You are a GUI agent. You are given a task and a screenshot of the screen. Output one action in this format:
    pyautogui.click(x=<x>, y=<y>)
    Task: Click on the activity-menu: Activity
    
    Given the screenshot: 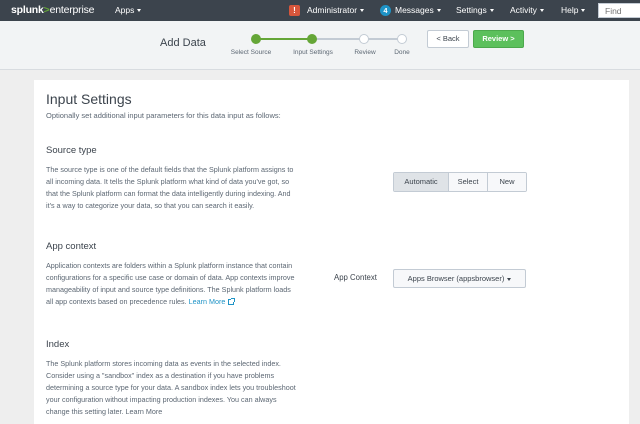 What is the action you would take?
    pyautogui.click(x=527, y=10)
    